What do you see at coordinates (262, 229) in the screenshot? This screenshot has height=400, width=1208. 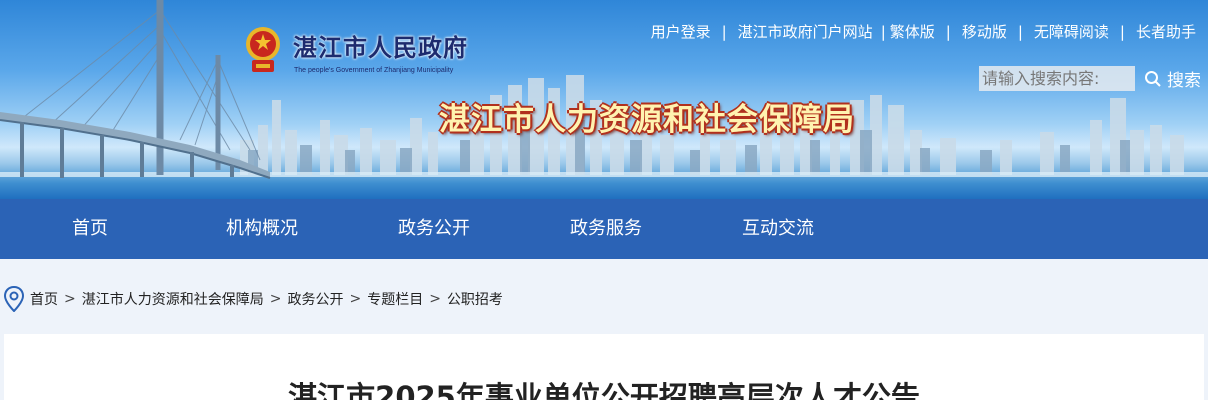 I see `nav-item-organization: 机构概况` at bounding box center [262, 229].